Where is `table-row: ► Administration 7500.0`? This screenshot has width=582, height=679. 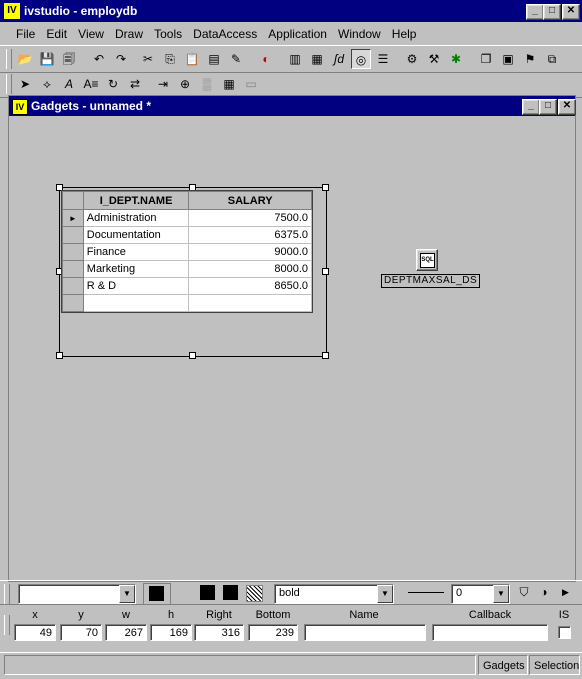 table-row: ► Administration 7500.0 is located at coordinates (187, 218).